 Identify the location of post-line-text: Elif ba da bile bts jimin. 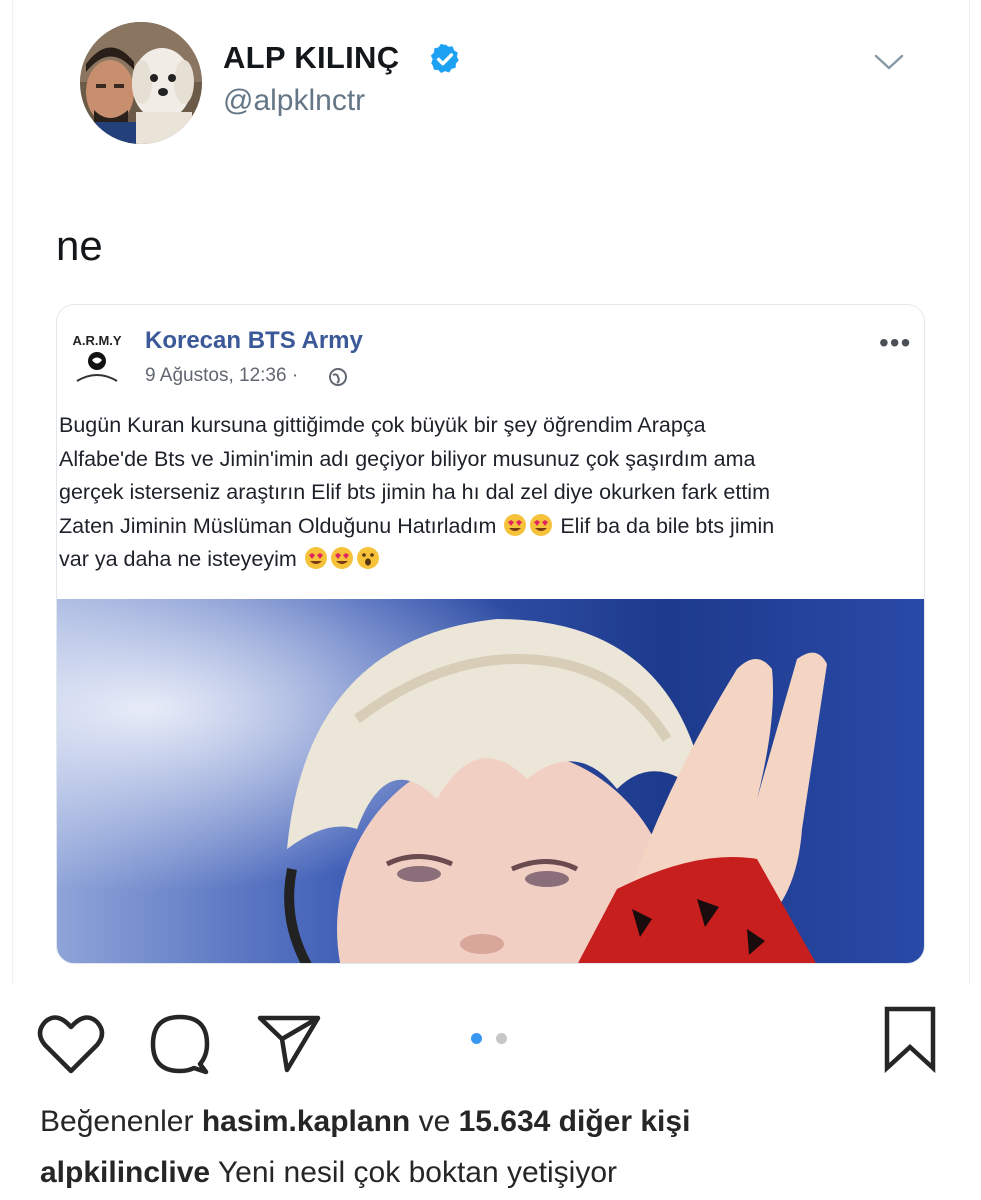
(667, 525).